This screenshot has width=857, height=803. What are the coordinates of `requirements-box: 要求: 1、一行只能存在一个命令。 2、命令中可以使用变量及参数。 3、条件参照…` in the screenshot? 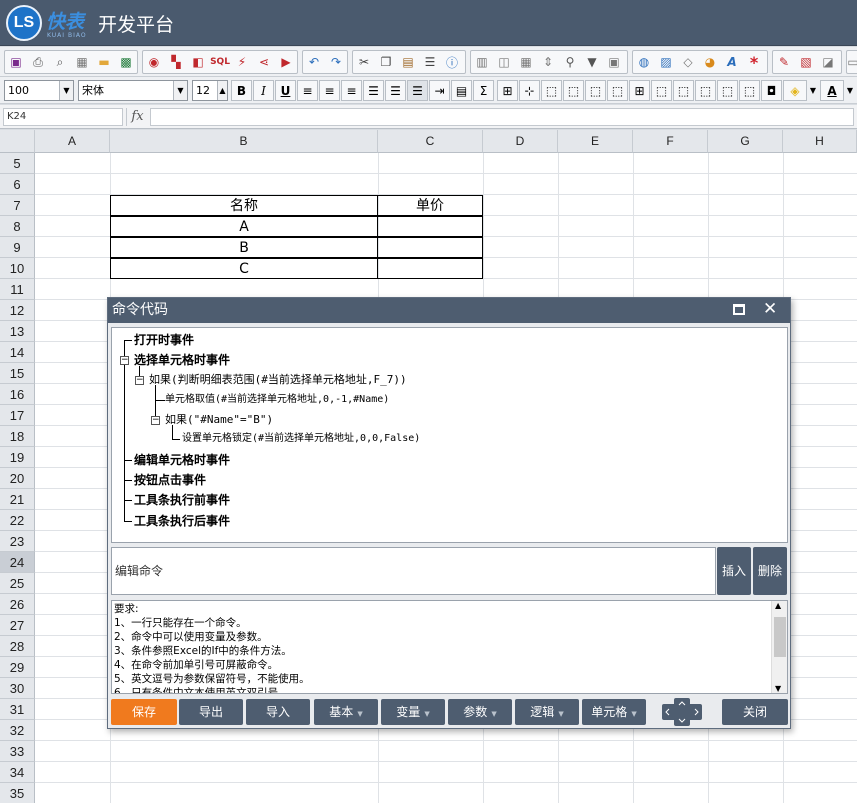 It's located at (449, 647).